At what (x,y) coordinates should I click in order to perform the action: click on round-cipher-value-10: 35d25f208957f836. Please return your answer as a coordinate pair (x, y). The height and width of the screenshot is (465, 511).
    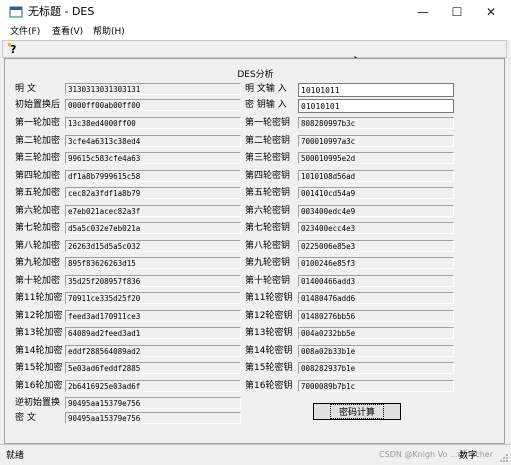
    Looking at the image, I should click on (153, 280).